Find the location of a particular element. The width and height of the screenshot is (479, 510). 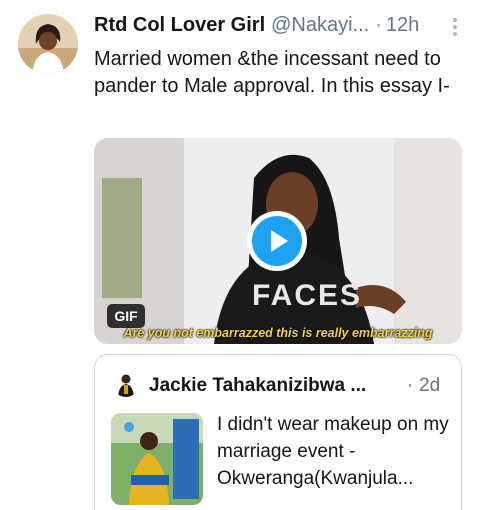

play-icon is located at coordinates (277, 241).